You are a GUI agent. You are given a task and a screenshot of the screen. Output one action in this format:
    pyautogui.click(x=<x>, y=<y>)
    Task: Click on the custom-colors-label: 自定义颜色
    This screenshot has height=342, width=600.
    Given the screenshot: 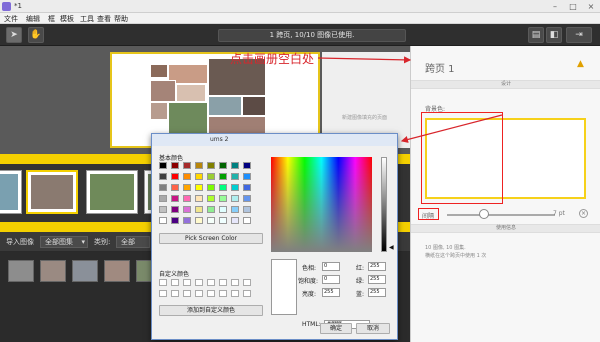 What is the action you would take?
    pyautogui.click(x=174, y=274)
    